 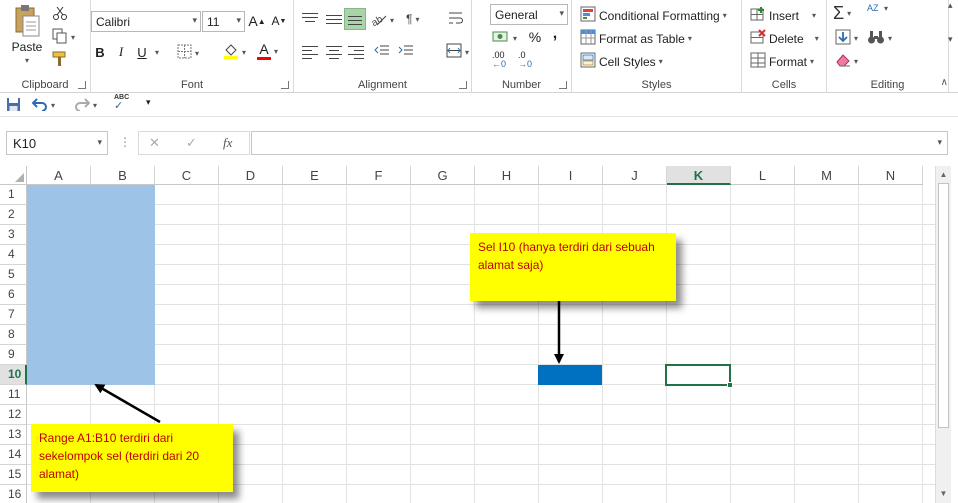 I want to click on row-header-7: 7, so click(x=13, y=315).